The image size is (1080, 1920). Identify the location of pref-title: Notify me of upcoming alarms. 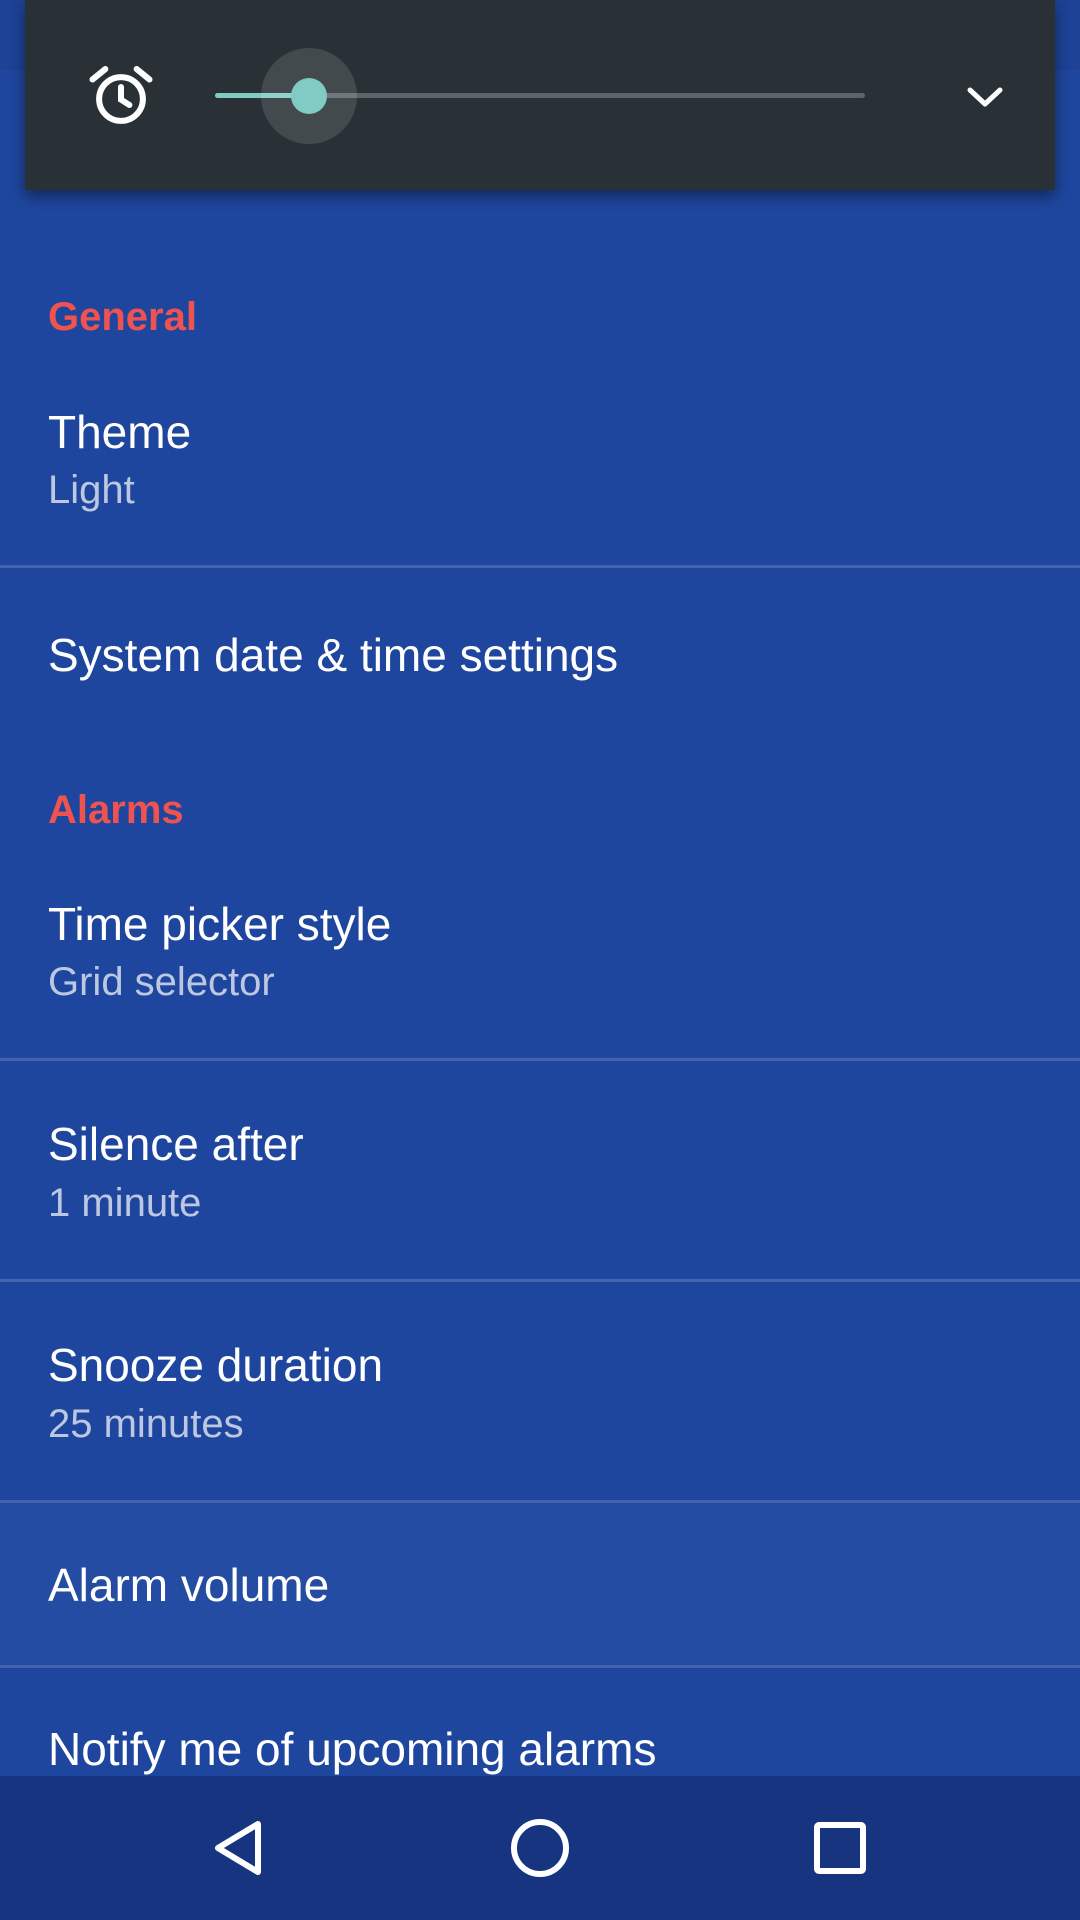
(352, 1749).